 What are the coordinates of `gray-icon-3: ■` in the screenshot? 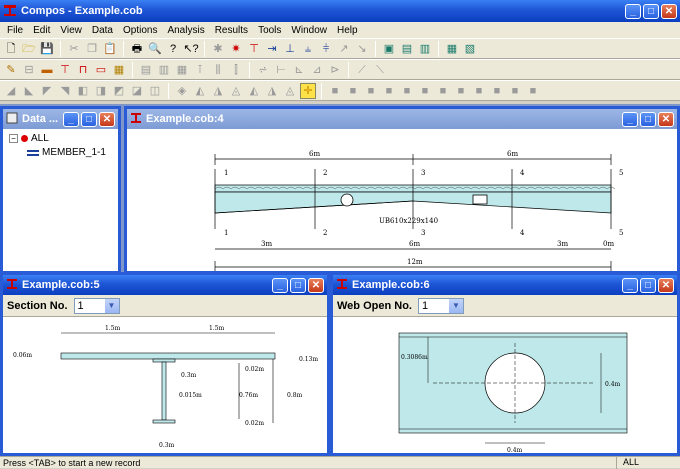 It's located at (371, 91).